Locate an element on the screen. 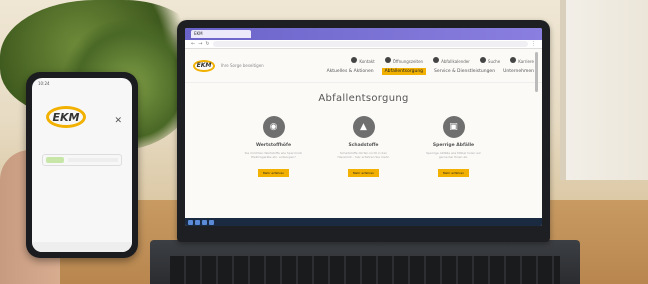 Image resolution: width=648 pixels, height=284 pixels. page-title: Abfallentsorgung is located at coordinates (363, 98).